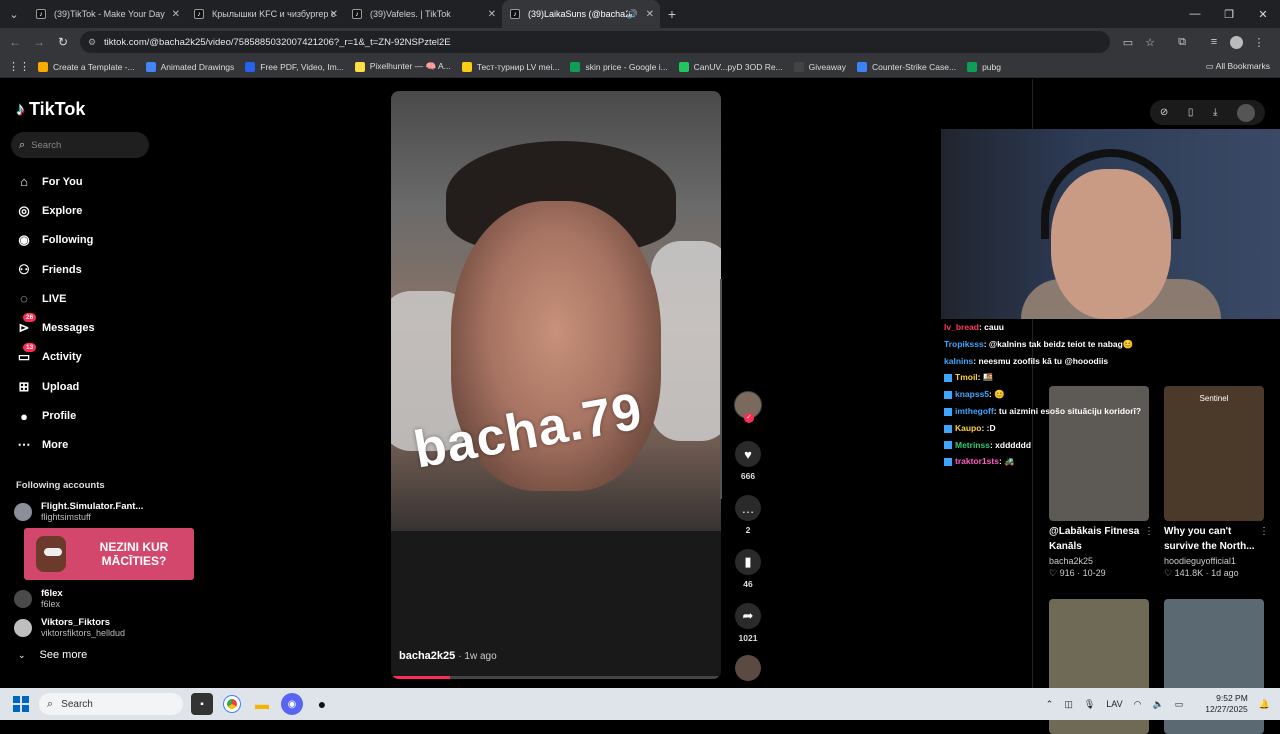 Image resolution: width=1280 pixels, height=734 pixels. What do you see at coordinates (1195, 14) in the screenshot?
I see `minimize-button: —` at bounding box center [1195, 14].